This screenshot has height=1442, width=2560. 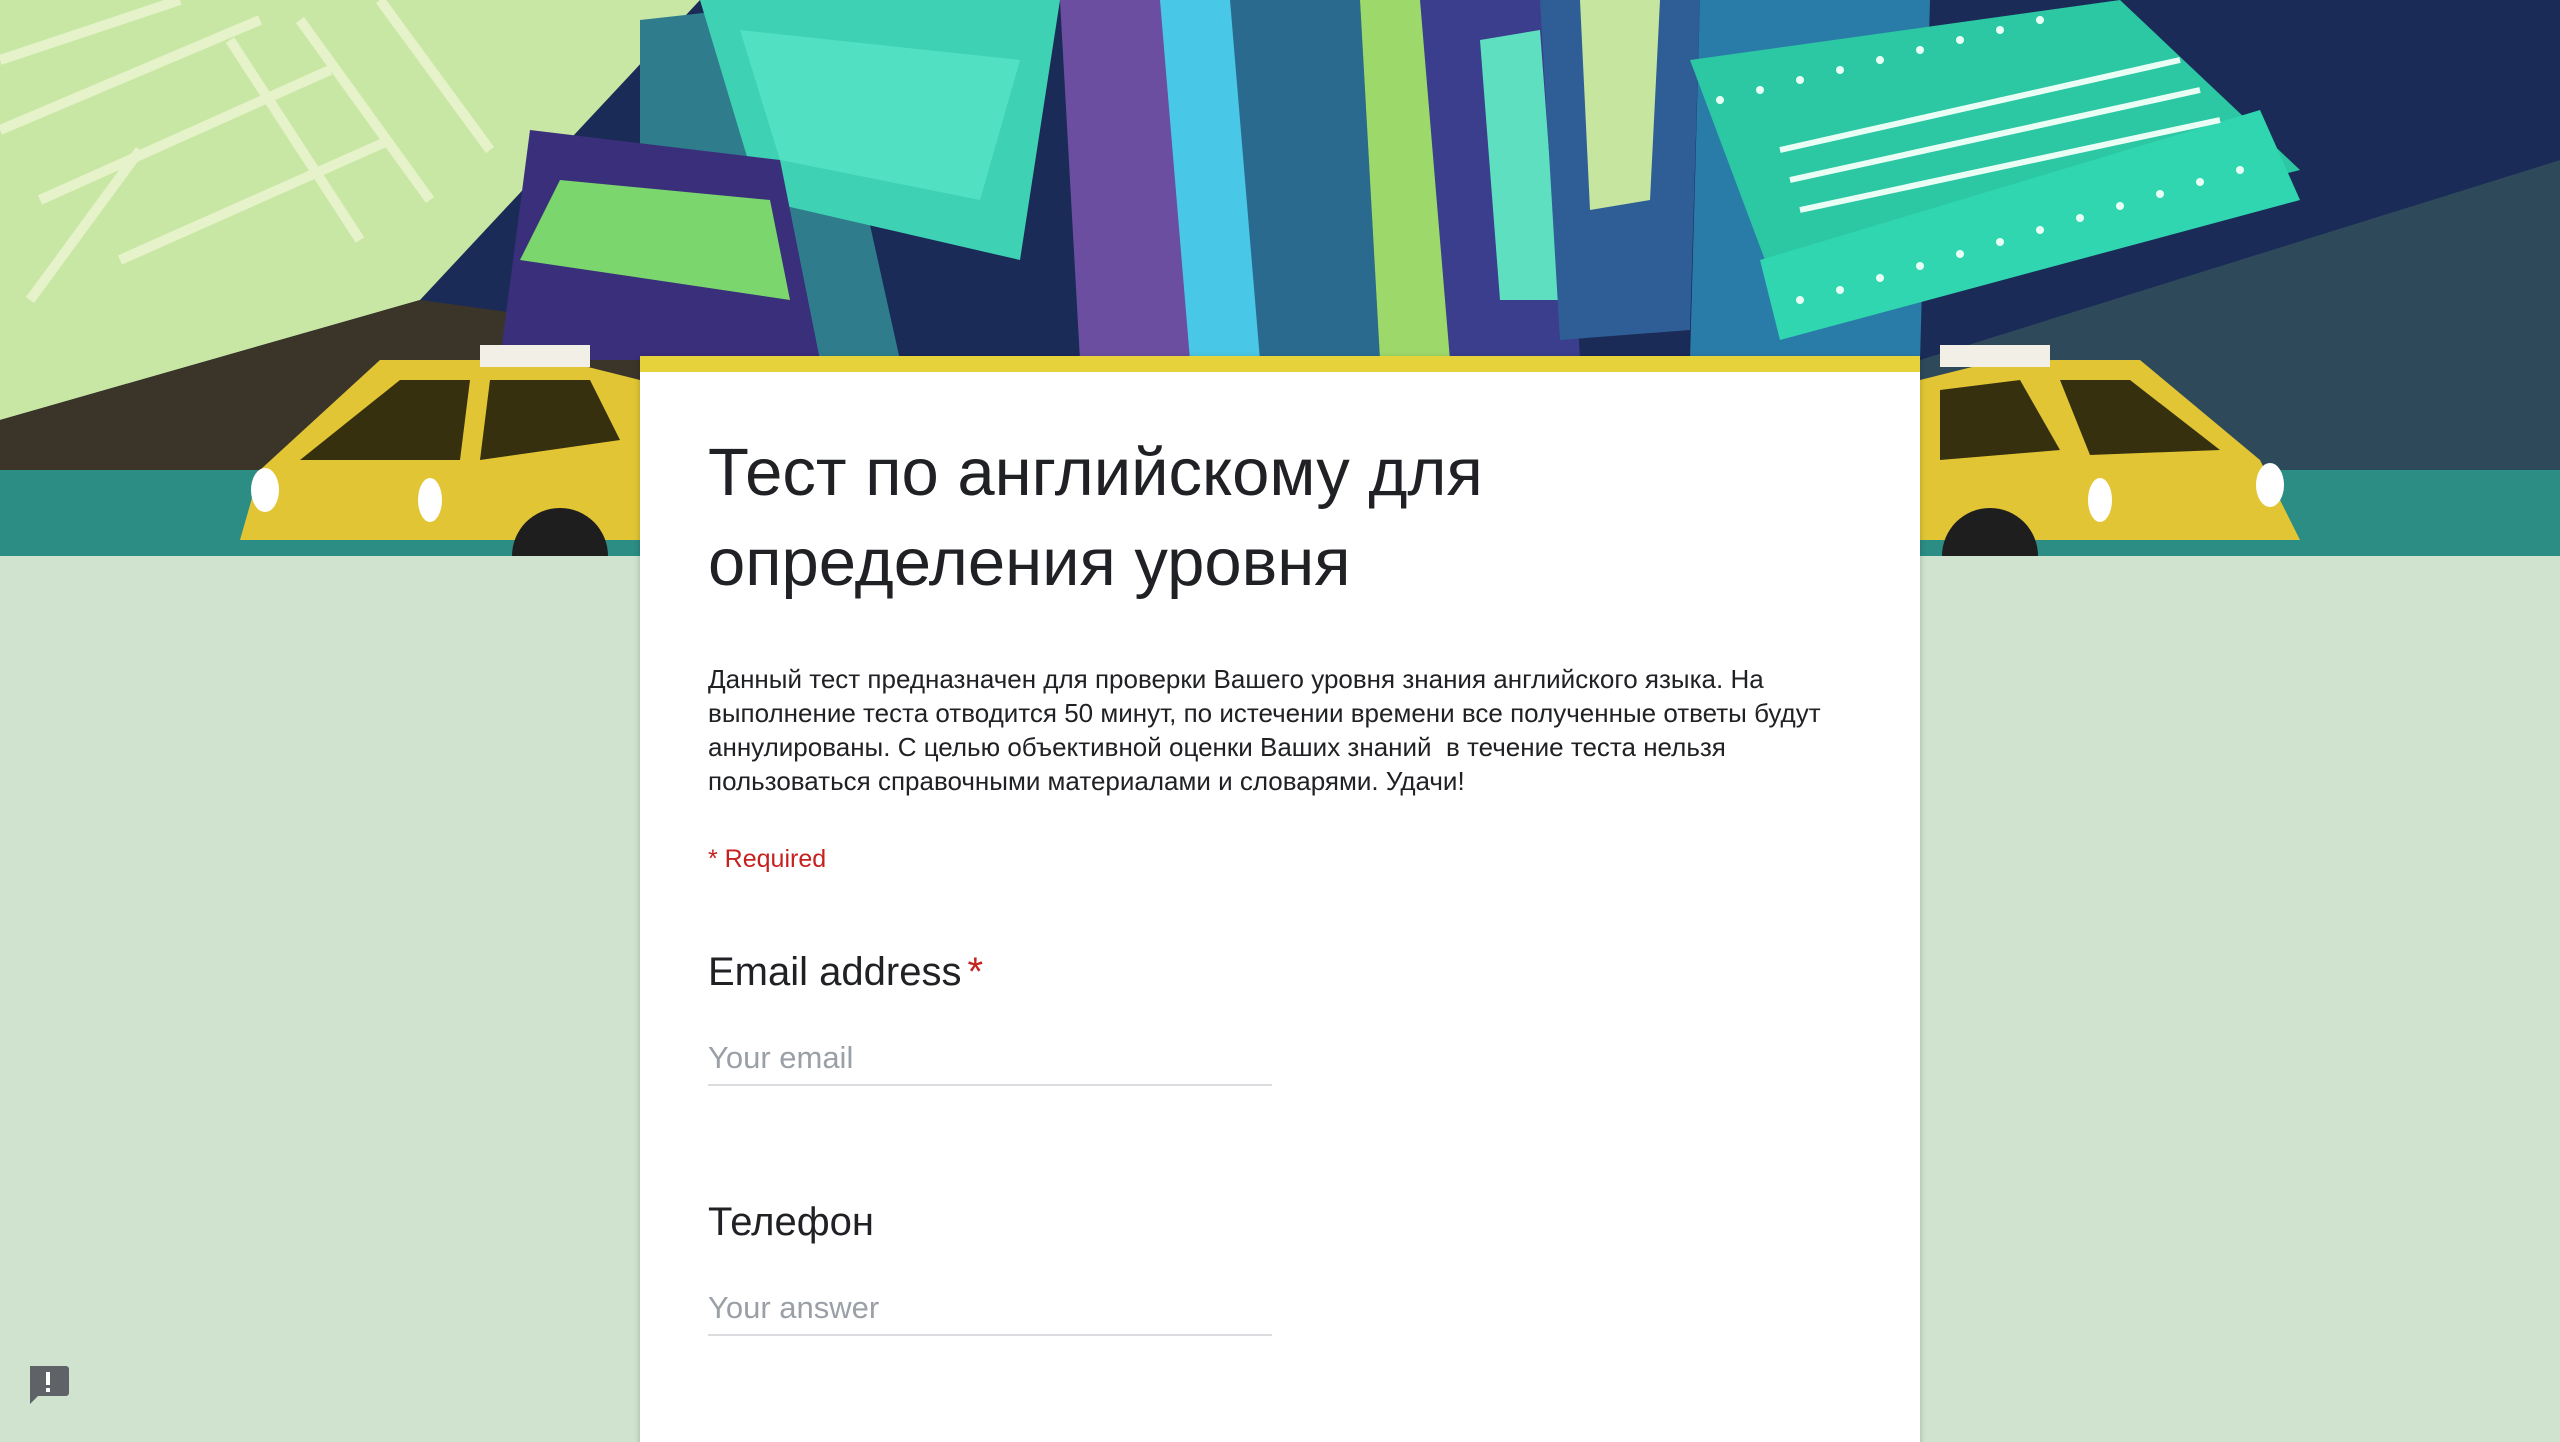 I want to click on required-note: * Required, so click(x=767, y=859).